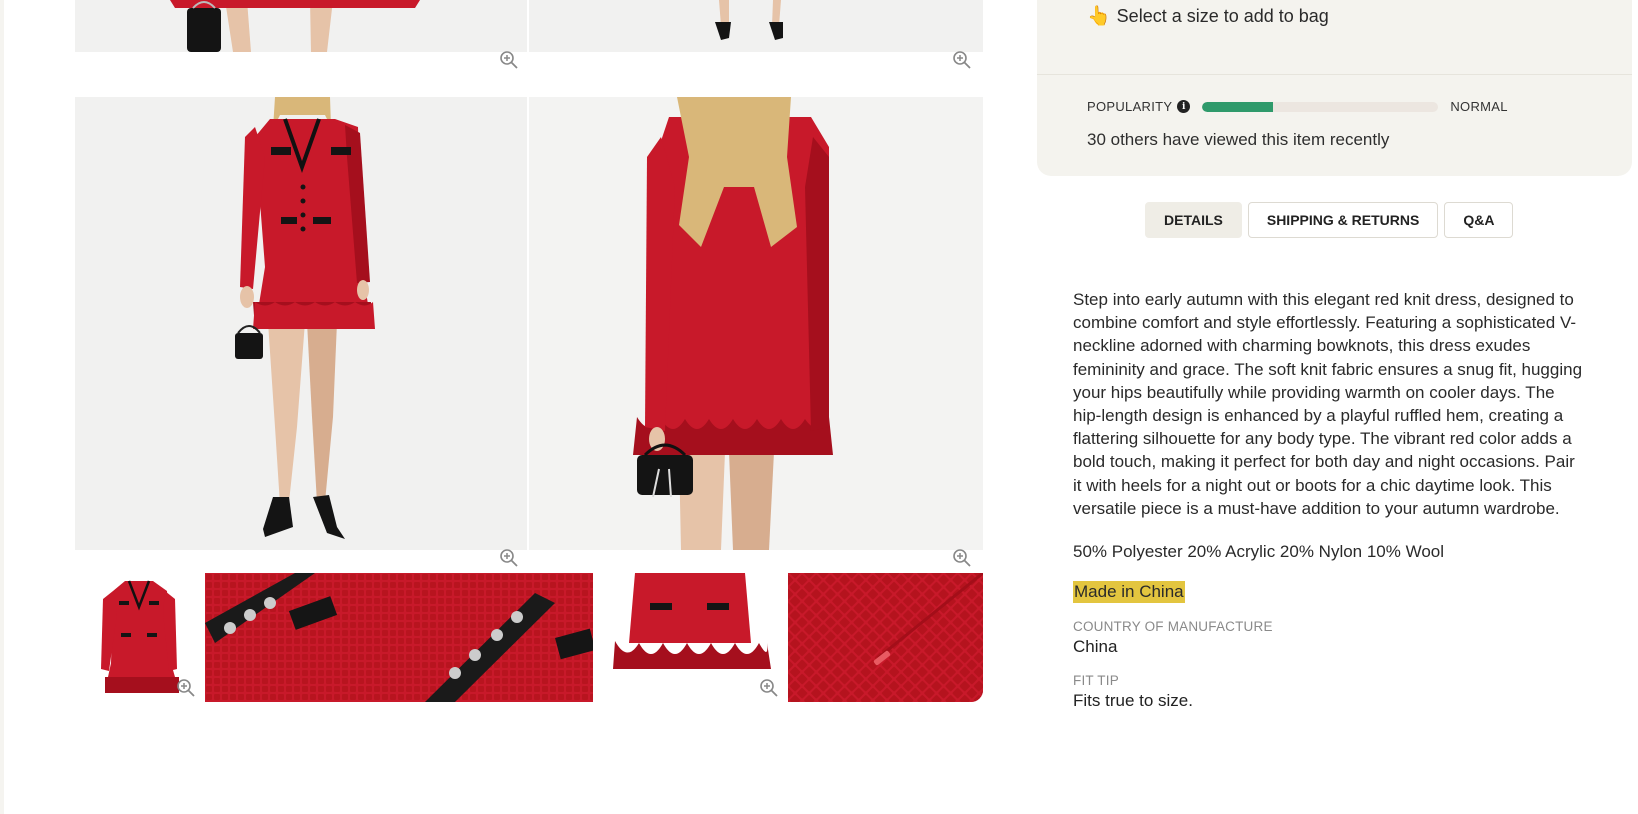 The width and height of the screenshot is (1638, 814). I want to click on fit-tip-value: Fits true to size., so click(1133, 701).